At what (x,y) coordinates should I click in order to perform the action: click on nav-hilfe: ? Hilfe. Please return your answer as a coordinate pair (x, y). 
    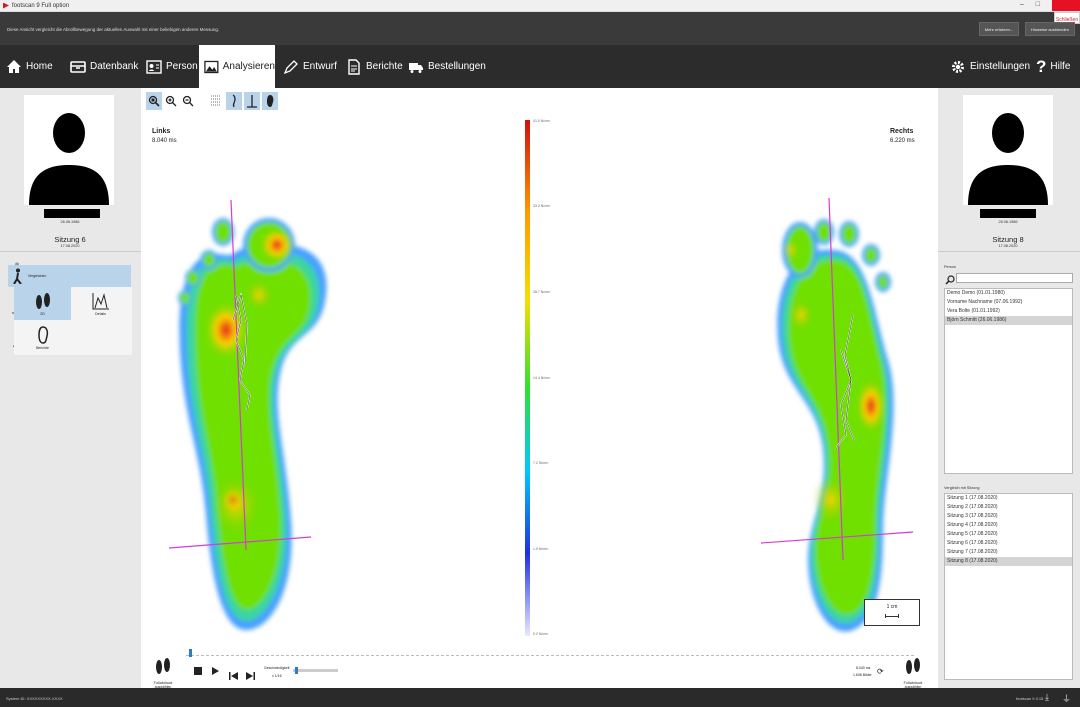
    Looking at the image, I should click on (1053, 66).